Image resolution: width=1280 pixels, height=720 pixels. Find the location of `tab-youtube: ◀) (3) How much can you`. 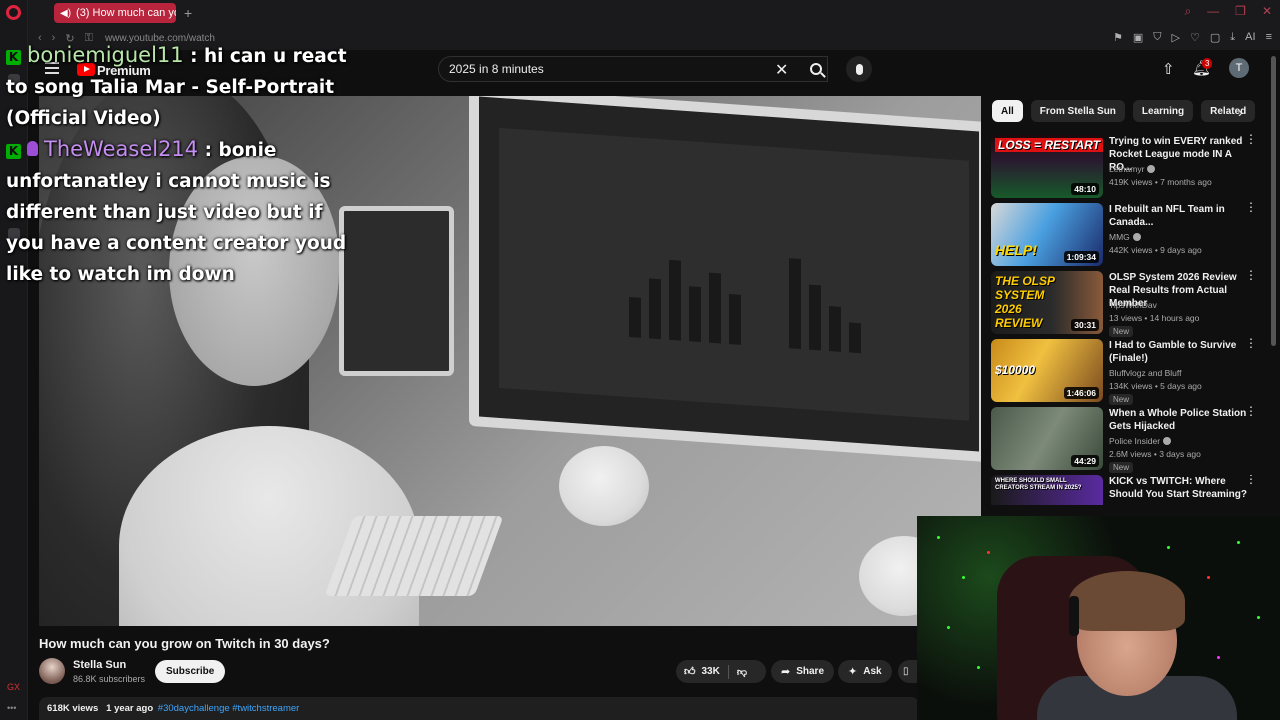

tab-youtube: ◀) (3) How much can you is located at coordinates (115, 13).